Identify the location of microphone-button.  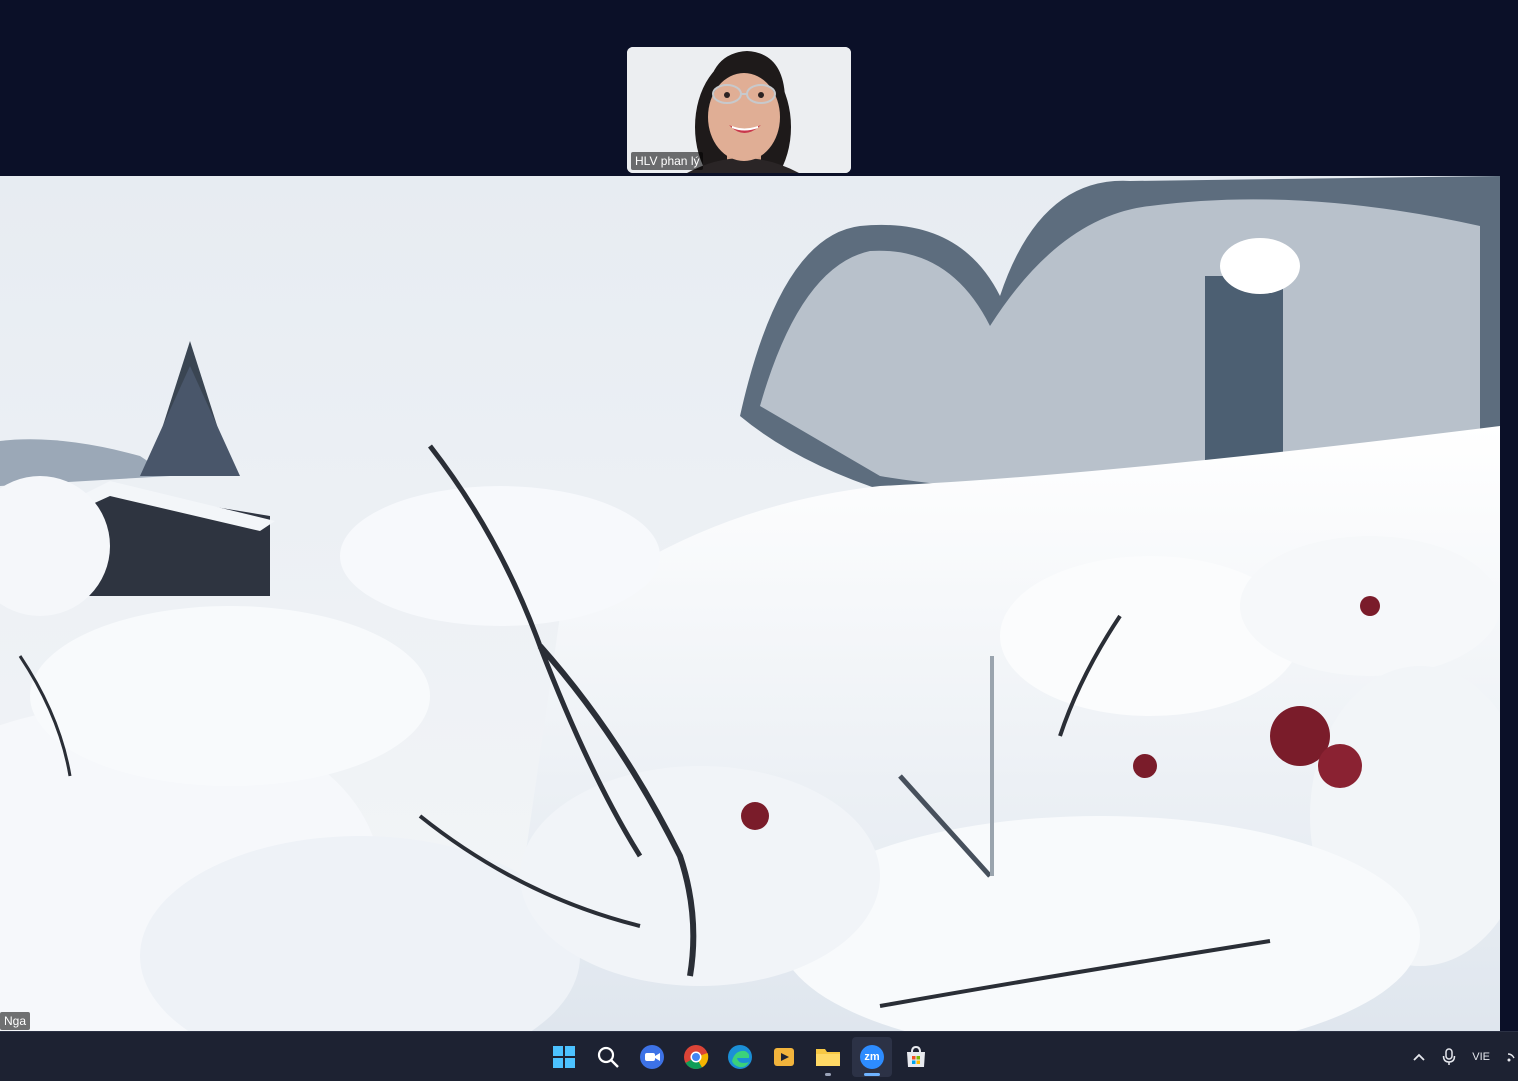
(1449, 1056).